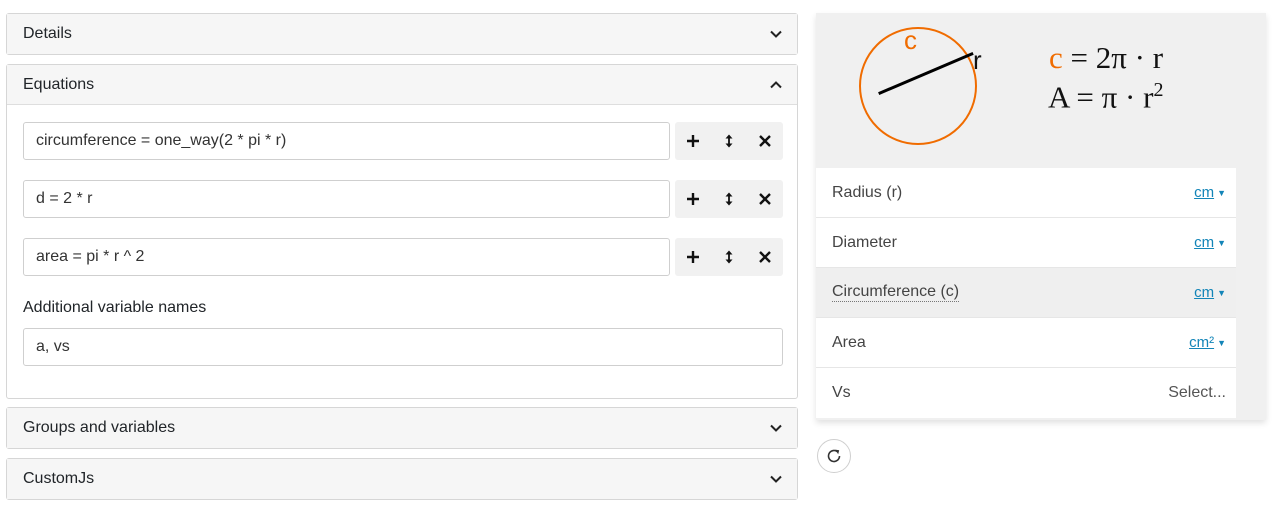 The image size is (1278, 506). I want to click on details-panel-title: Details, so click(47, 33).